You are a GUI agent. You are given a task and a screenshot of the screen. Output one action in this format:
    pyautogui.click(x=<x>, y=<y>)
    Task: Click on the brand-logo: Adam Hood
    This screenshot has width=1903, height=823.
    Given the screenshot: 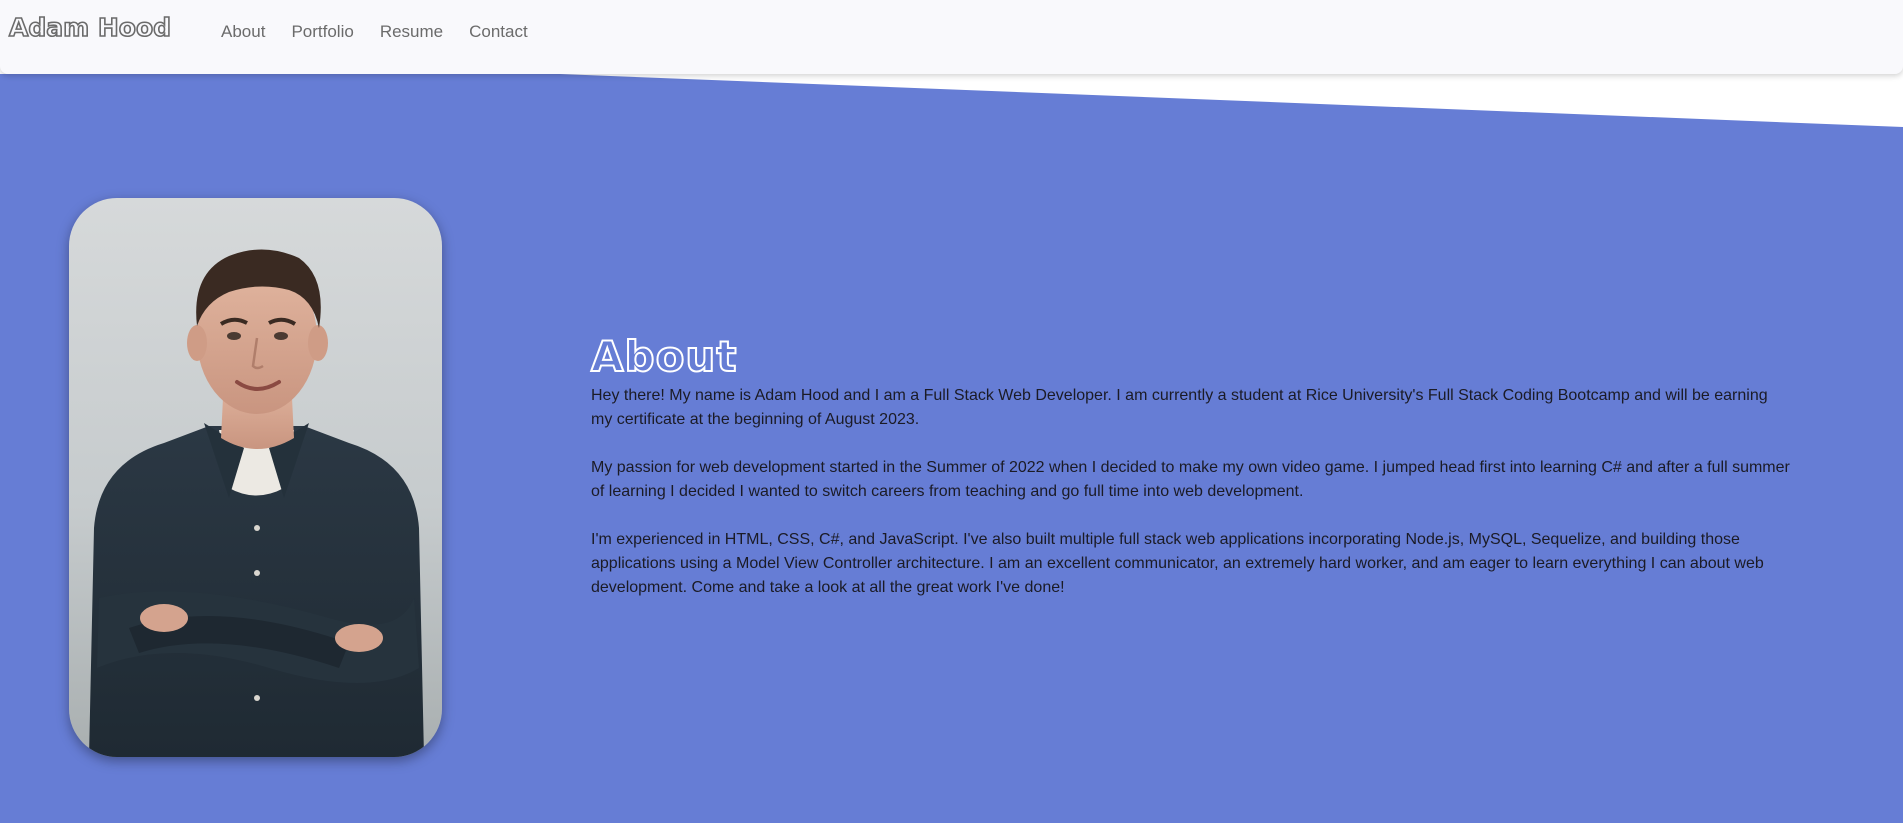 What is the action you would take?
    pyautogui.click(x=90, y=27)
    